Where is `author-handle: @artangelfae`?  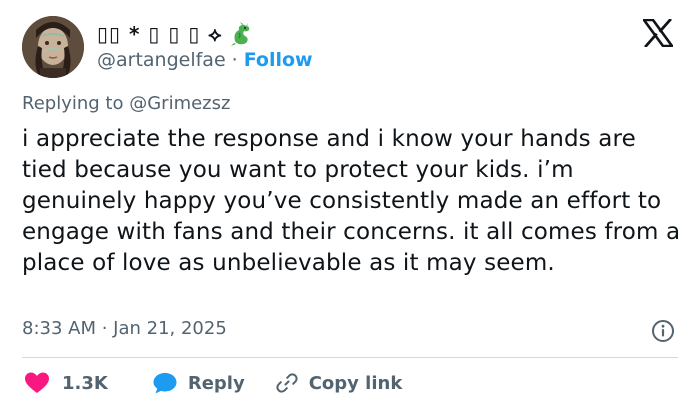
author-handle: @artangelfae is located at coordinates (161, 60).